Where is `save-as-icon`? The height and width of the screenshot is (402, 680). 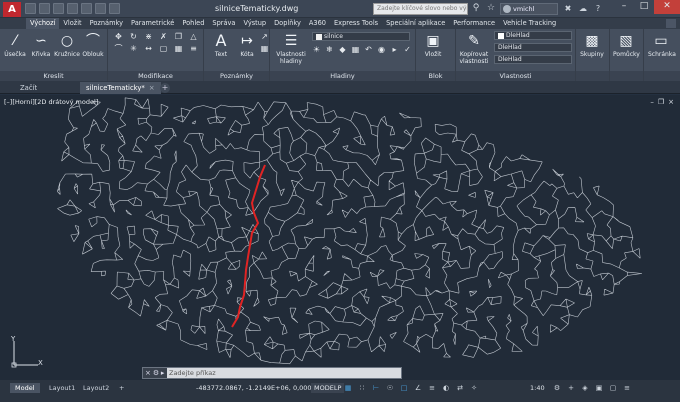
save-as-icon is located at coordinates (72, 8).